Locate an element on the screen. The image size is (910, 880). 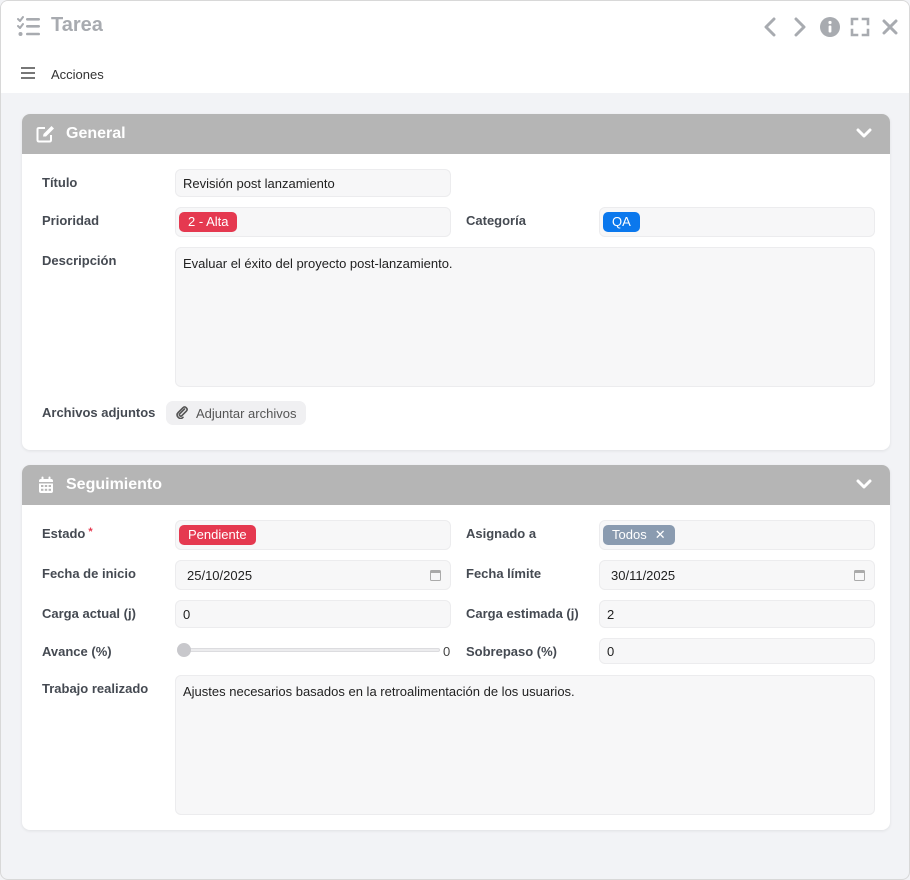
sobrepaso-value: 0 is located at coordinates (611, 651).